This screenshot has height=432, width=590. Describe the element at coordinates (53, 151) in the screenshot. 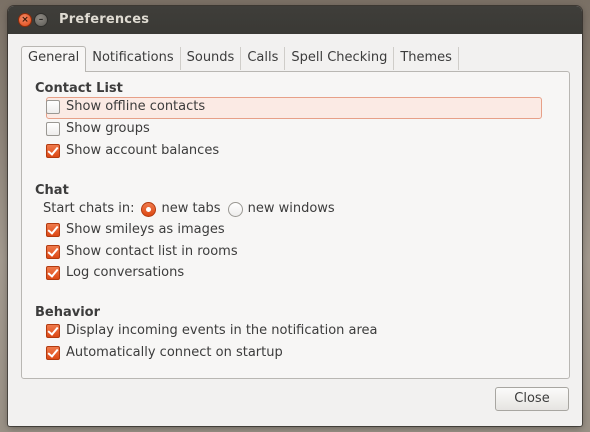

I see `show-account-balances-checkbox` at that location.